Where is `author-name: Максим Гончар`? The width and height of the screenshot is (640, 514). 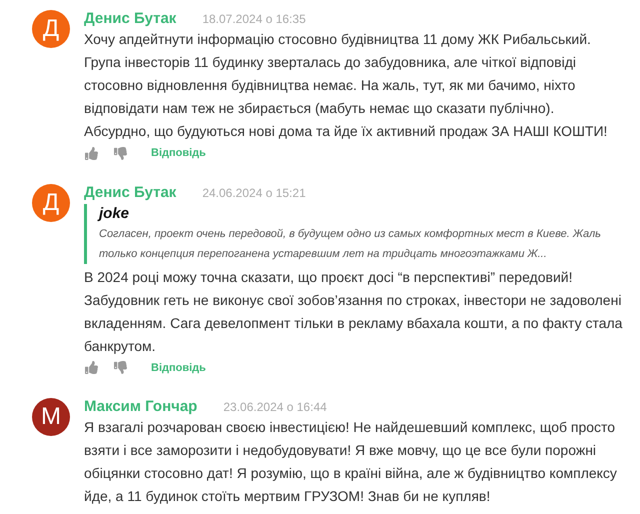
author-name: Максим Гончар is located at coordinates (141, 407).